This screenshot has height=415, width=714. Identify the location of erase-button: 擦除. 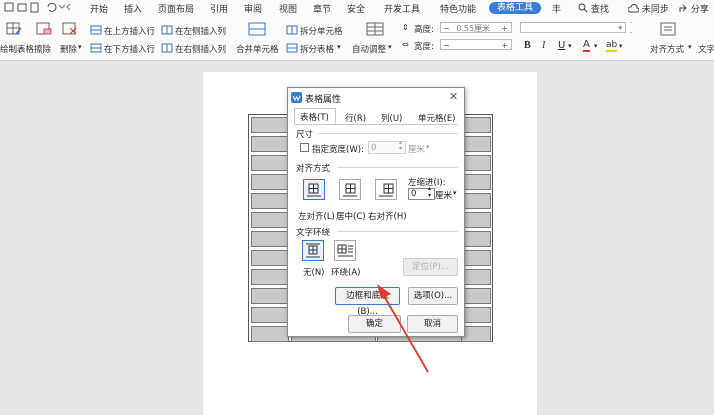
(42, 49).